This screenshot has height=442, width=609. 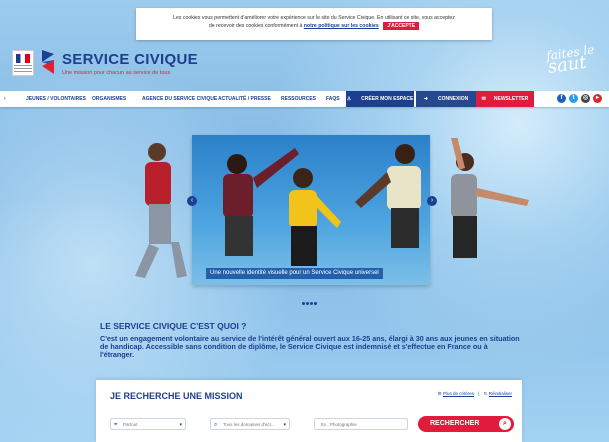 I want to click on nav-item-actualite: ACTUALITÉ / PRESSE, so click(x=244, y=99).